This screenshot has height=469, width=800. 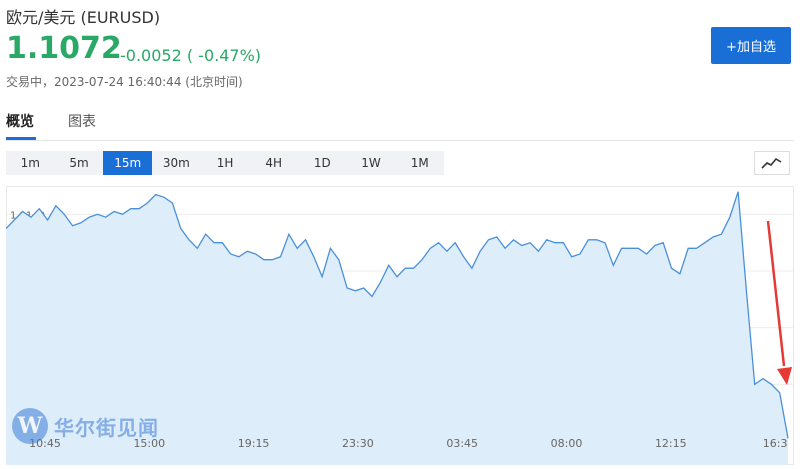 What do you see at coordinates (82, 121) in the screenshot?
I see `tab-chart: 图表` at bounding box center [82, 121].